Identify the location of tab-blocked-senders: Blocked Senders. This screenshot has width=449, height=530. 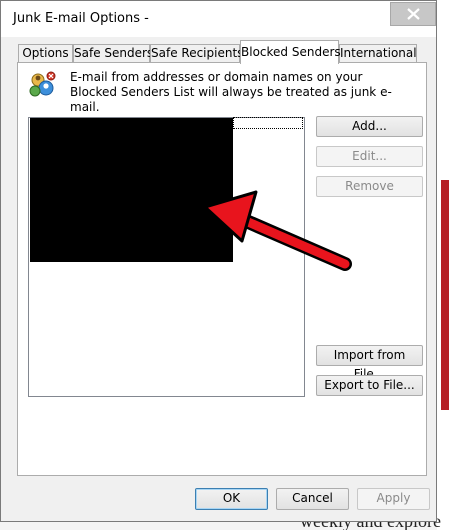
(290, 52).